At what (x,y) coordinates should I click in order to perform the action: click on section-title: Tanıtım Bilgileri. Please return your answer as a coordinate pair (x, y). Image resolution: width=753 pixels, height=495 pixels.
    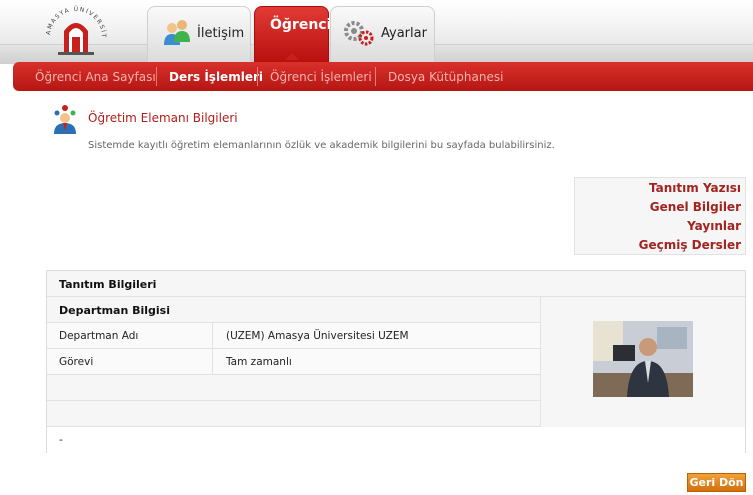
    Looking at the image, I should click on (108, 284).